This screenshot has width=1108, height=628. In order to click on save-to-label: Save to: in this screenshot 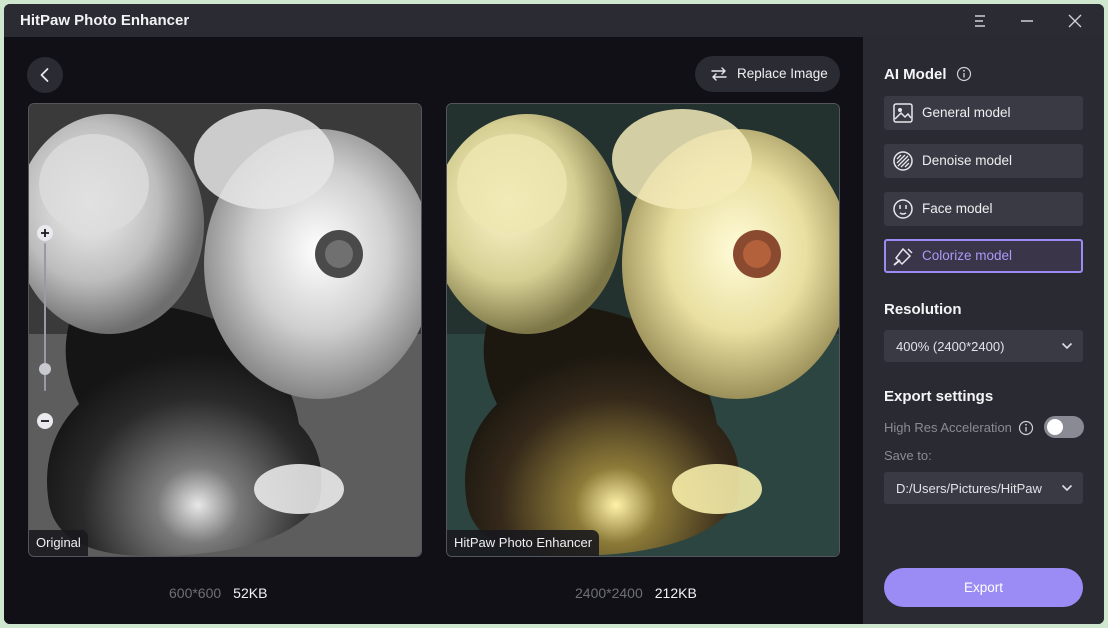, I will do `click(908, 455)`.